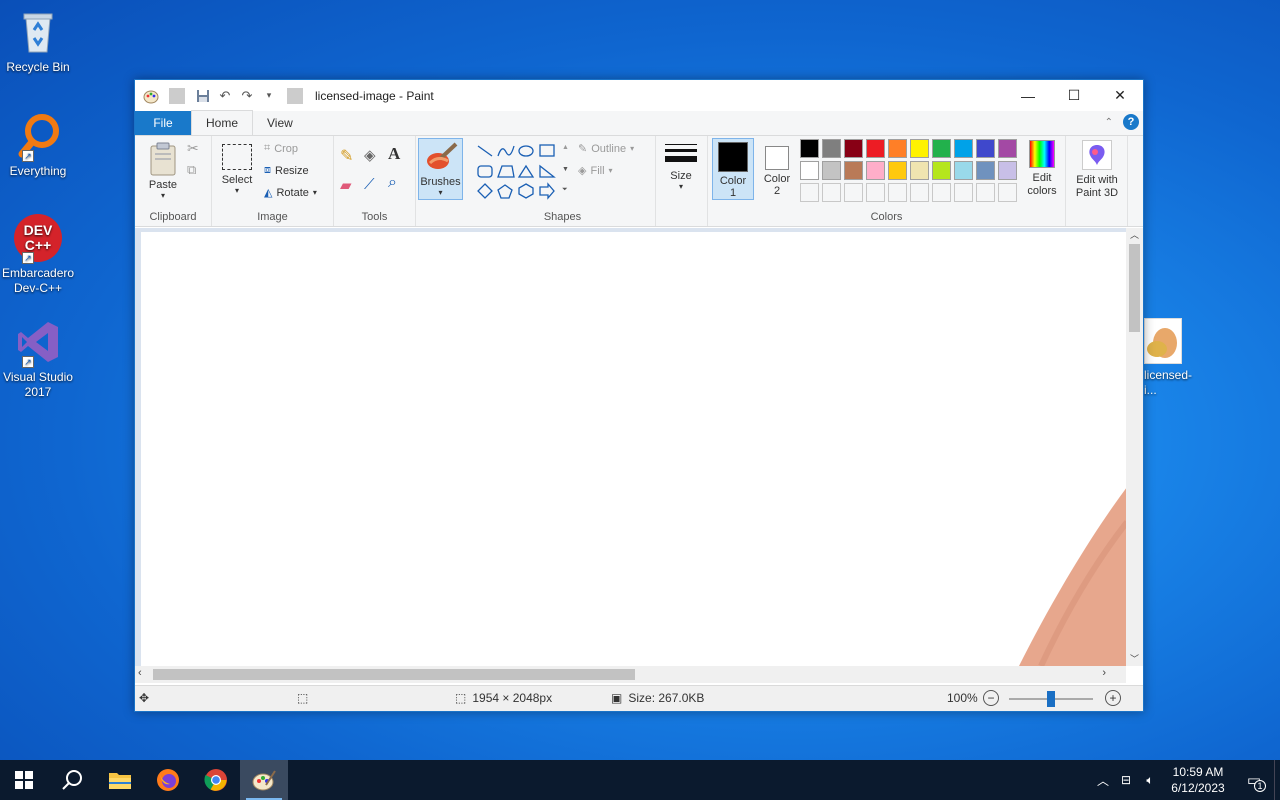  Describe the element at coordinates (1134, 235) in the screenshot. I see `scroll-up-arrow-icon: ︿` at that location.